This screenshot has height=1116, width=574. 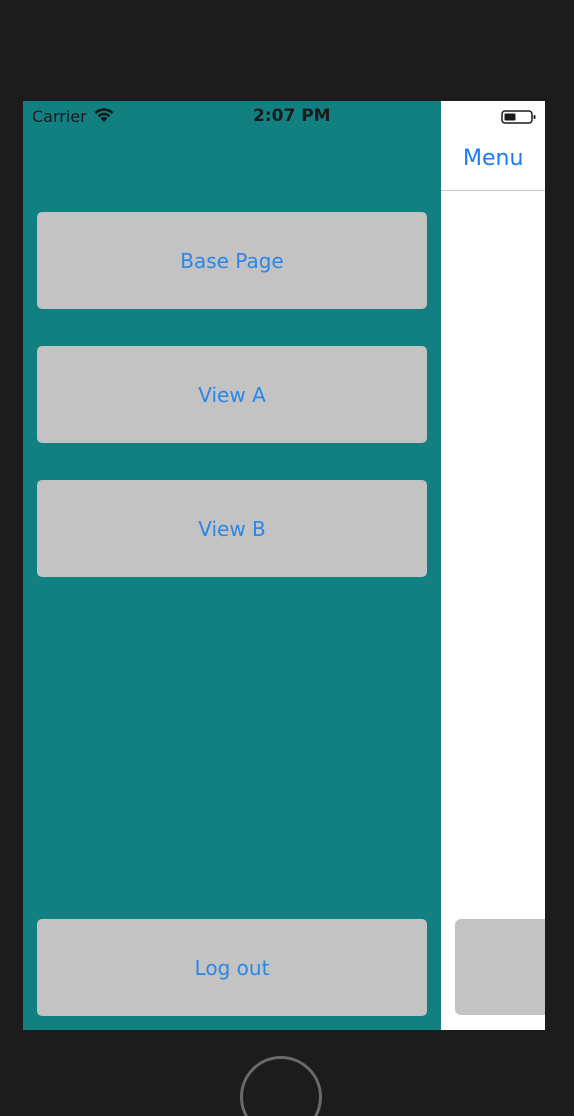 What do you see at coordinates (518, 117) in the screenshot?
I see `battery-icon` at bounding box center [518, 117].